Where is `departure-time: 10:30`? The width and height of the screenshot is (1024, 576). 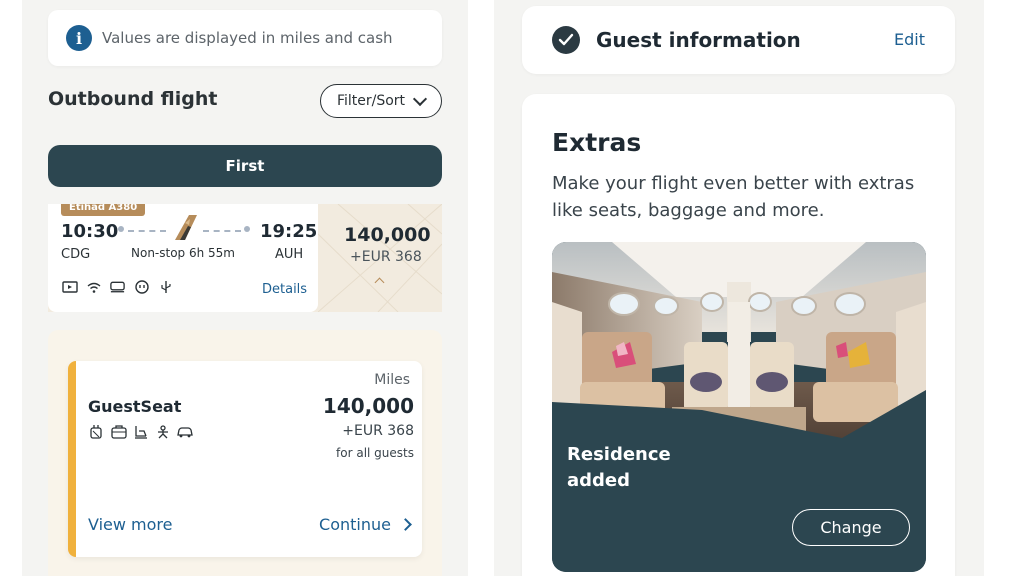
departure-time: 10:30 is located at coordinates (90, 231).